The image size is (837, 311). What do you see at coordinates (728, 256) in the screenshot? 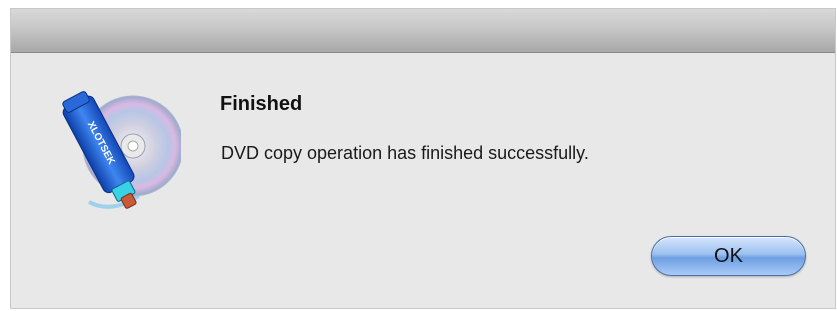
I see `ok-button: OK` at bounding box center [728, 256].